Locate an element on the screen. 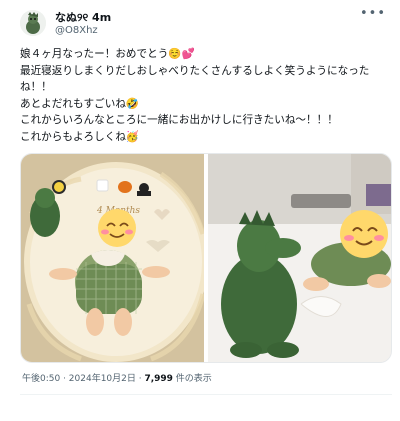 This screenshot has width=400, height=421. dinosaur-avatar-icon is located at coordinates (33, 23).